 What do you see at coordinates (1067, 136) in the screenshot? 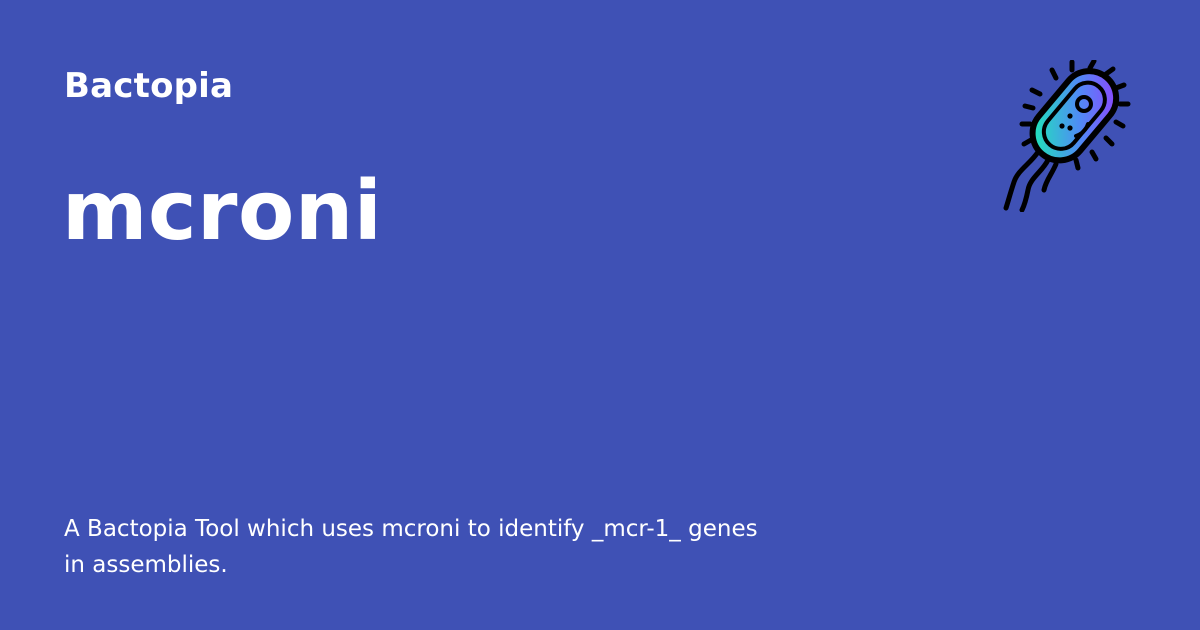
I see `bacterium-icon` at bounding box center [1067, 136].